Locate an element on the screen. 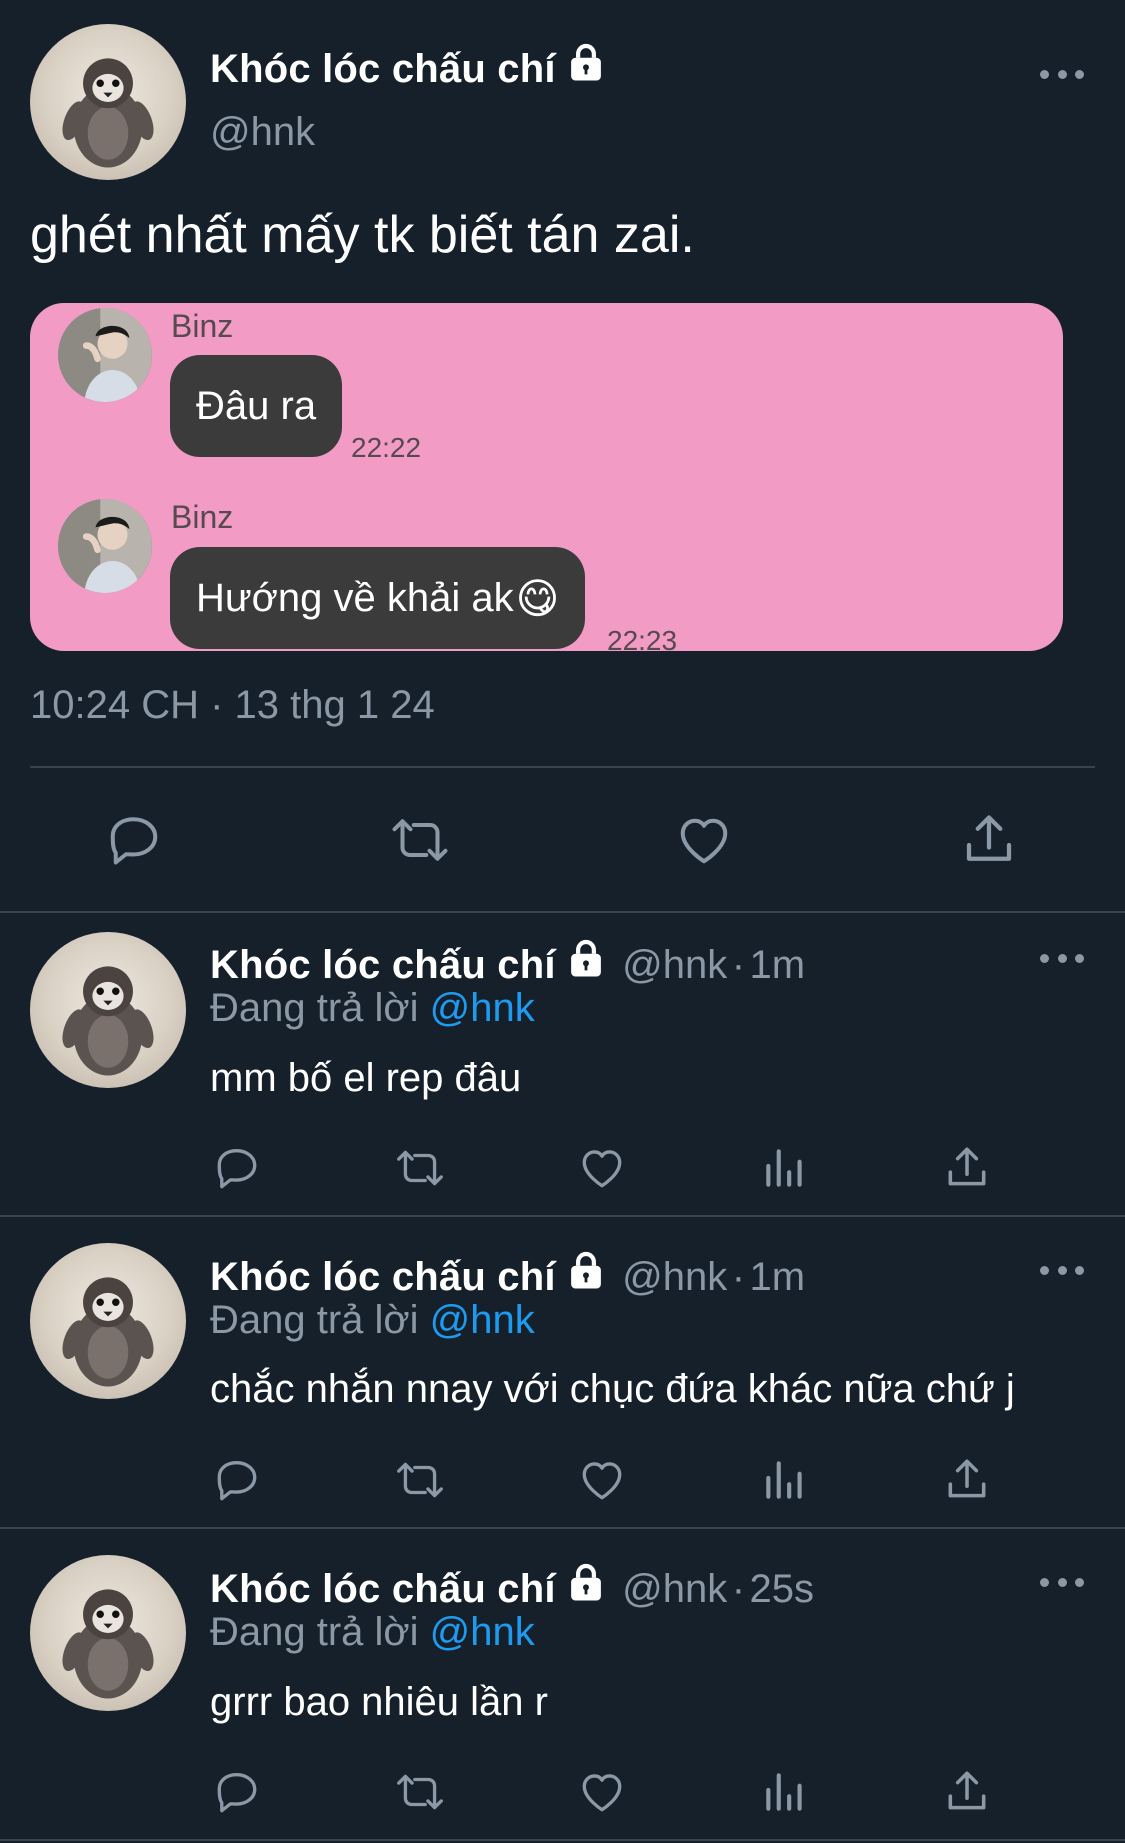 The height and width of the screenshot is (1843, 1125). message-time: 22:23 is located at coordinates (642, 638).